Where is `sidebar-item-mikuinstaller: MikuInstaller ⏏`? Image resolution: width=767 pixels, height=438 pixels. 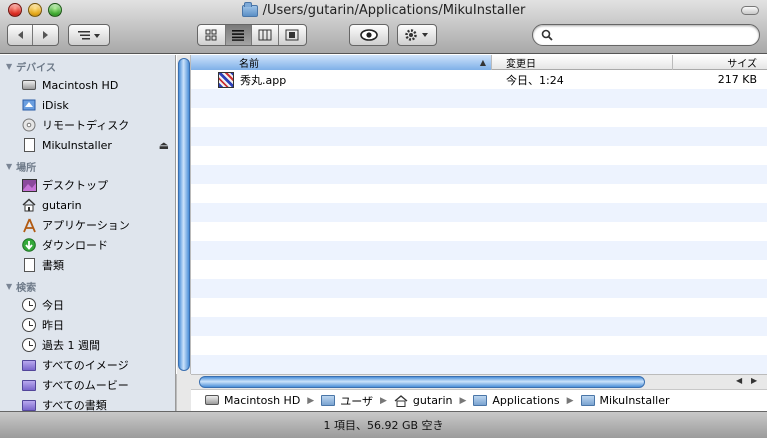 sidebar-item-mikuinstaller: MikuInstaller ⏏ is located at coordinates (87, 145).